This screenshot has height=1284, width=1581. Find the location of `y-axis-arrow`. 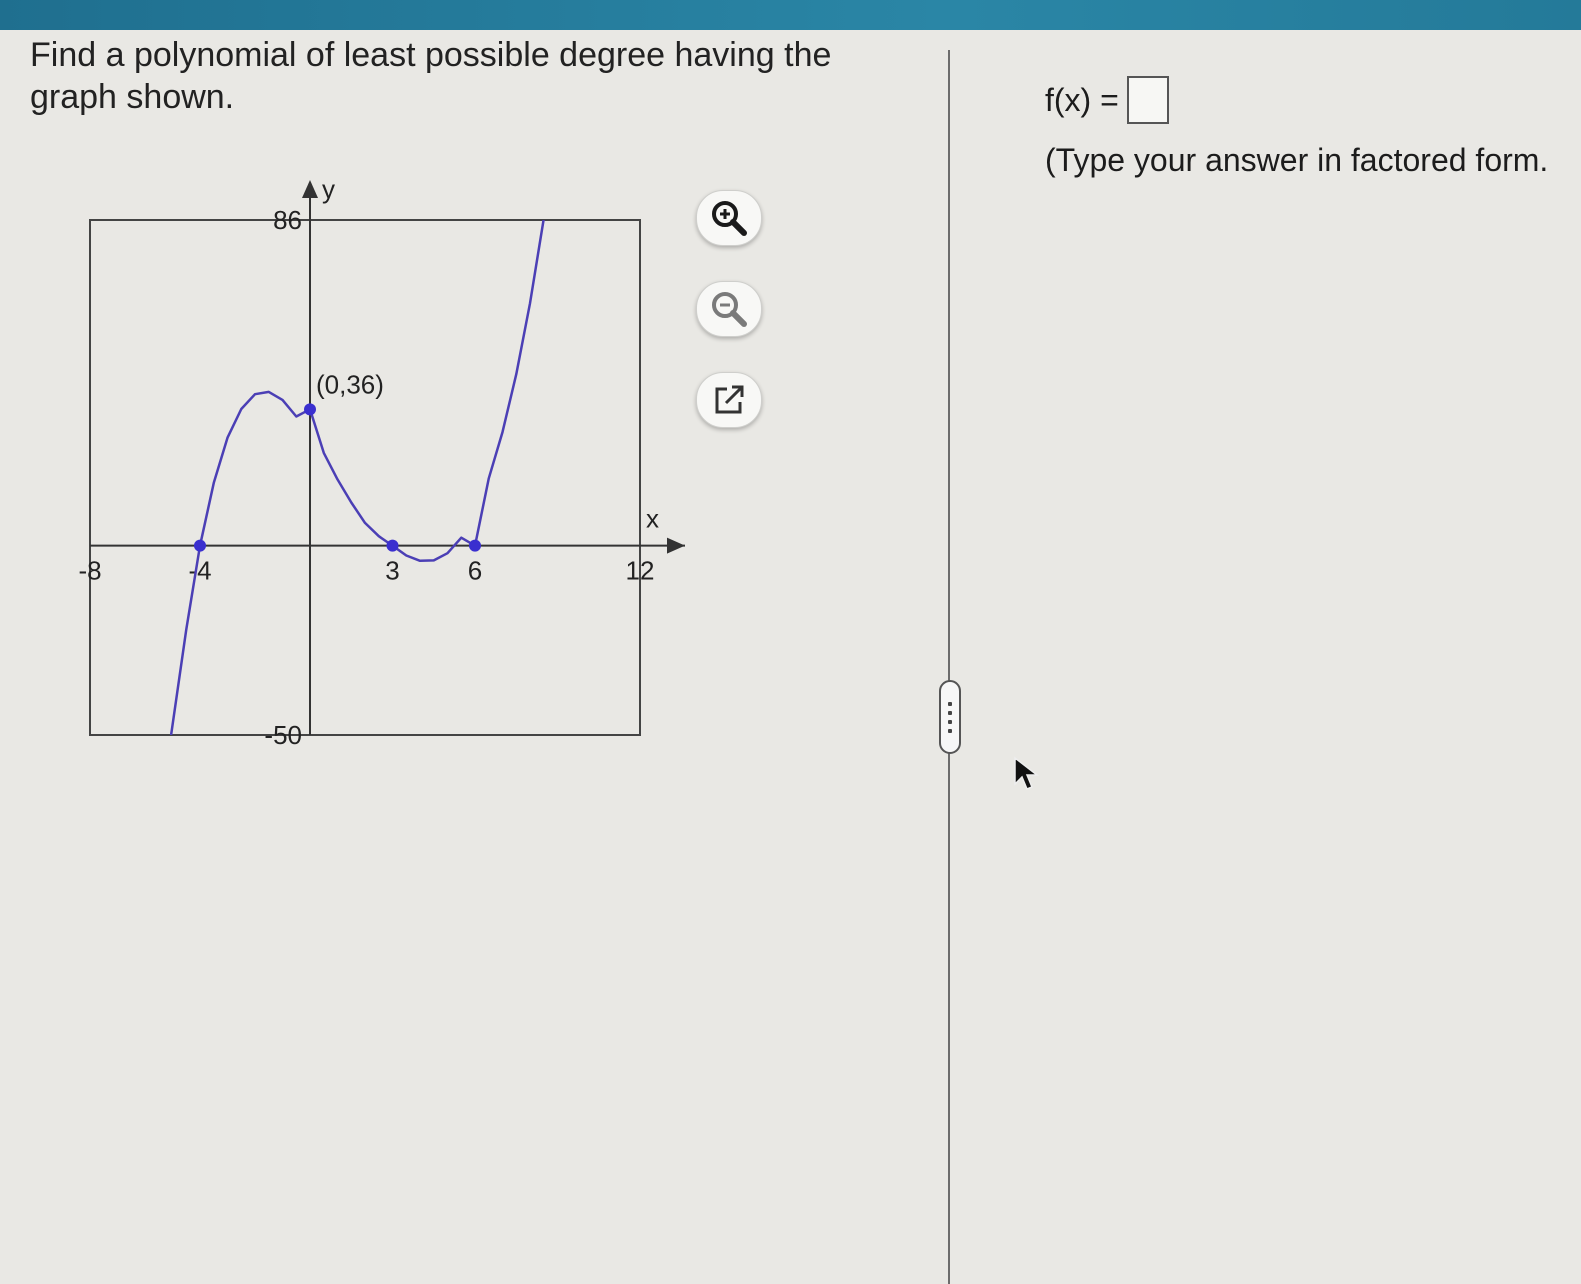

y-axis-arrow is located at coordinates (310, 189).